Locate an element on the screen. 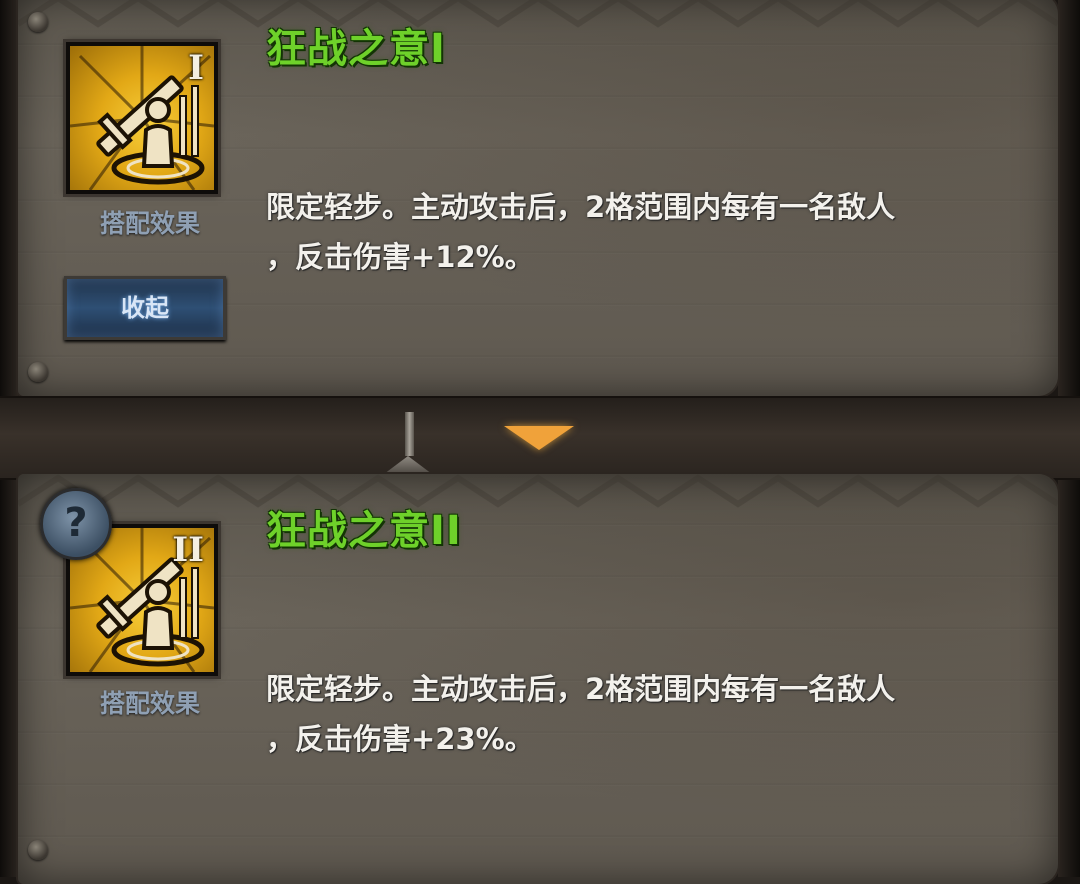 This screenshot has height=884, width=1080. sword-person-icon: I is located at coordinates (142, 118).